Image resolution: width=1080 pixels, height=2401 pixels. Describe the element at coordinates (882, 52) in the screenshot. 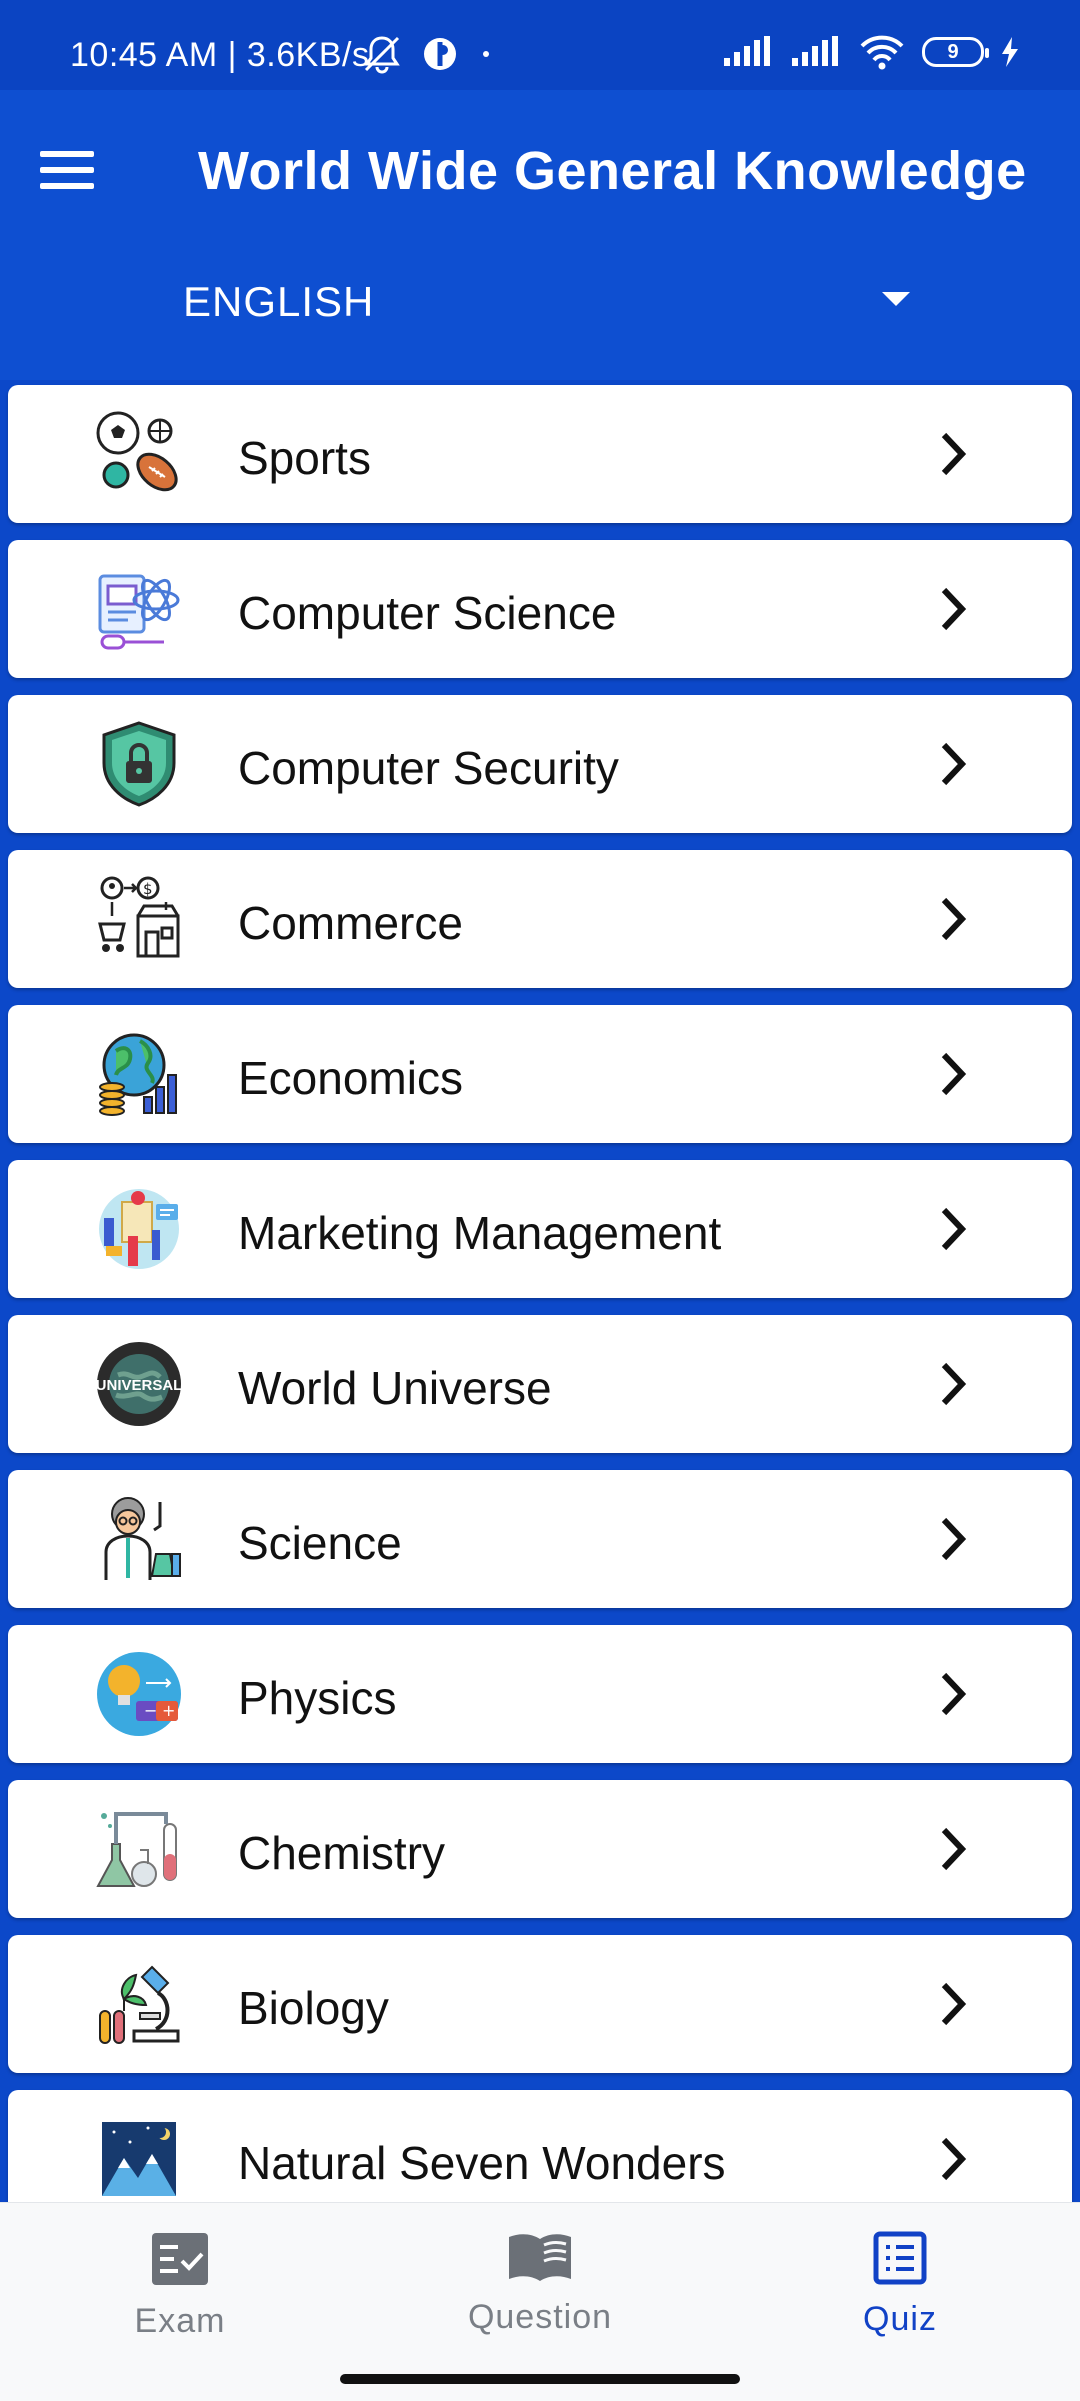

I see `wifi-icon` at that location.